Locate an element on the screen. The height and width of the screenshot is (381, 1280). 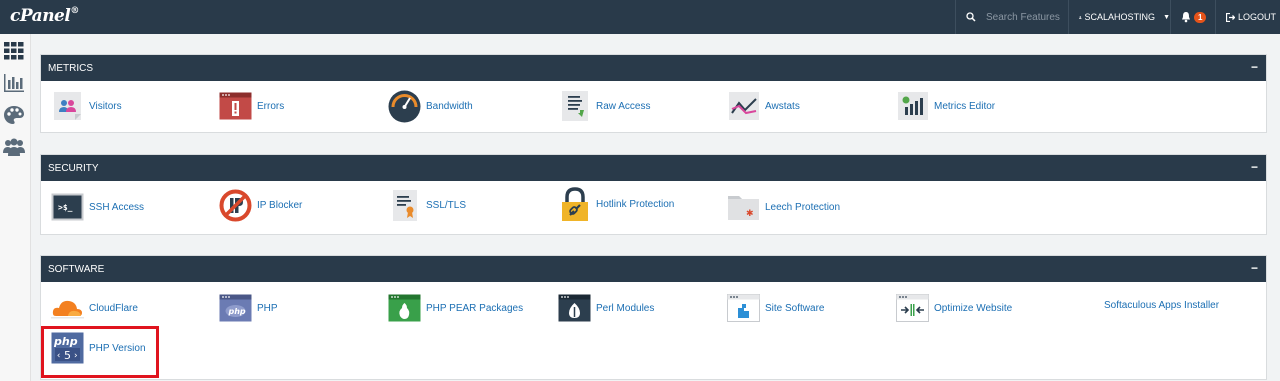
item-label: Awstats is located at coordinates (782, 106).